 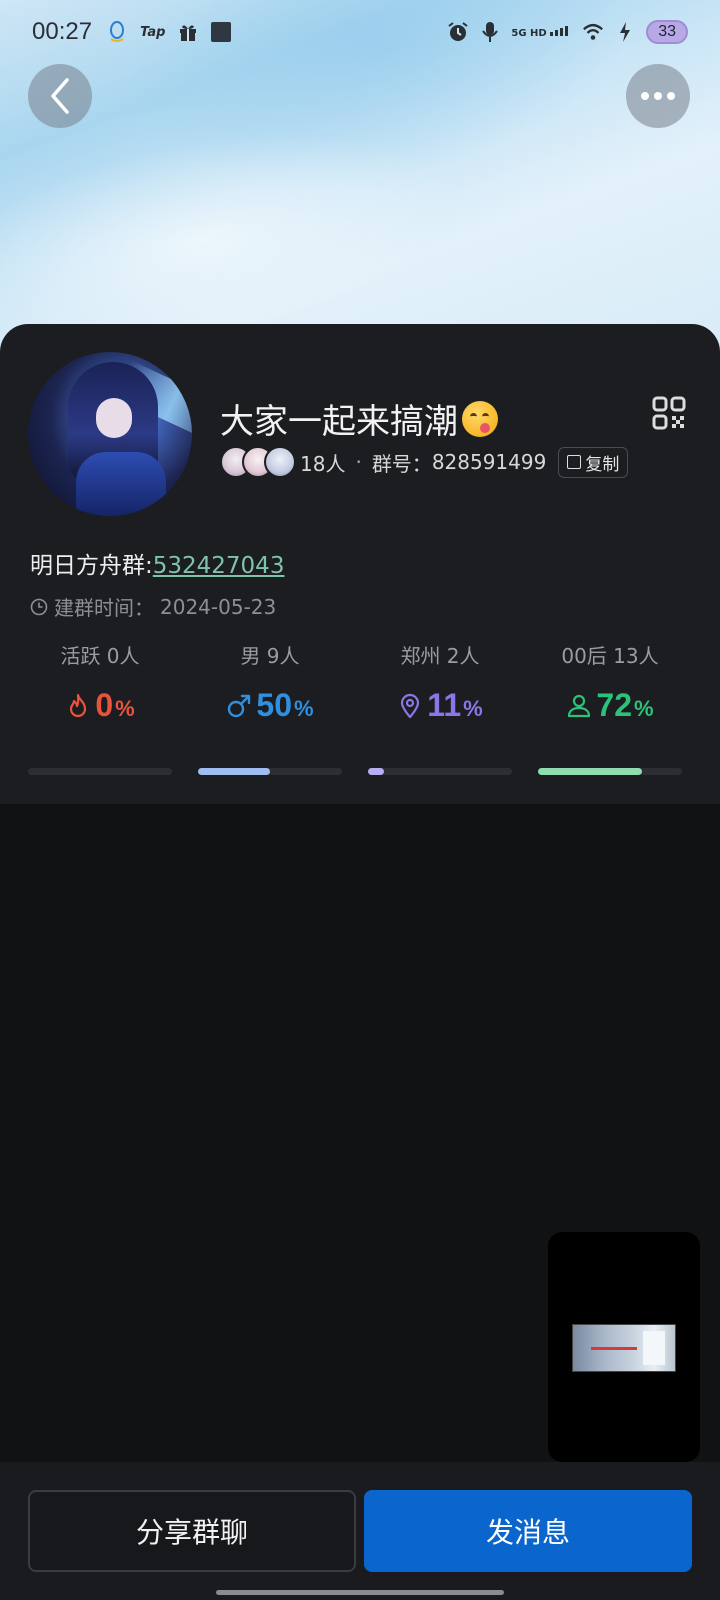 What do you see at coordinates (78, 705) in the screenshot?
I see `flame-icon` at bounding box center [78, 705].